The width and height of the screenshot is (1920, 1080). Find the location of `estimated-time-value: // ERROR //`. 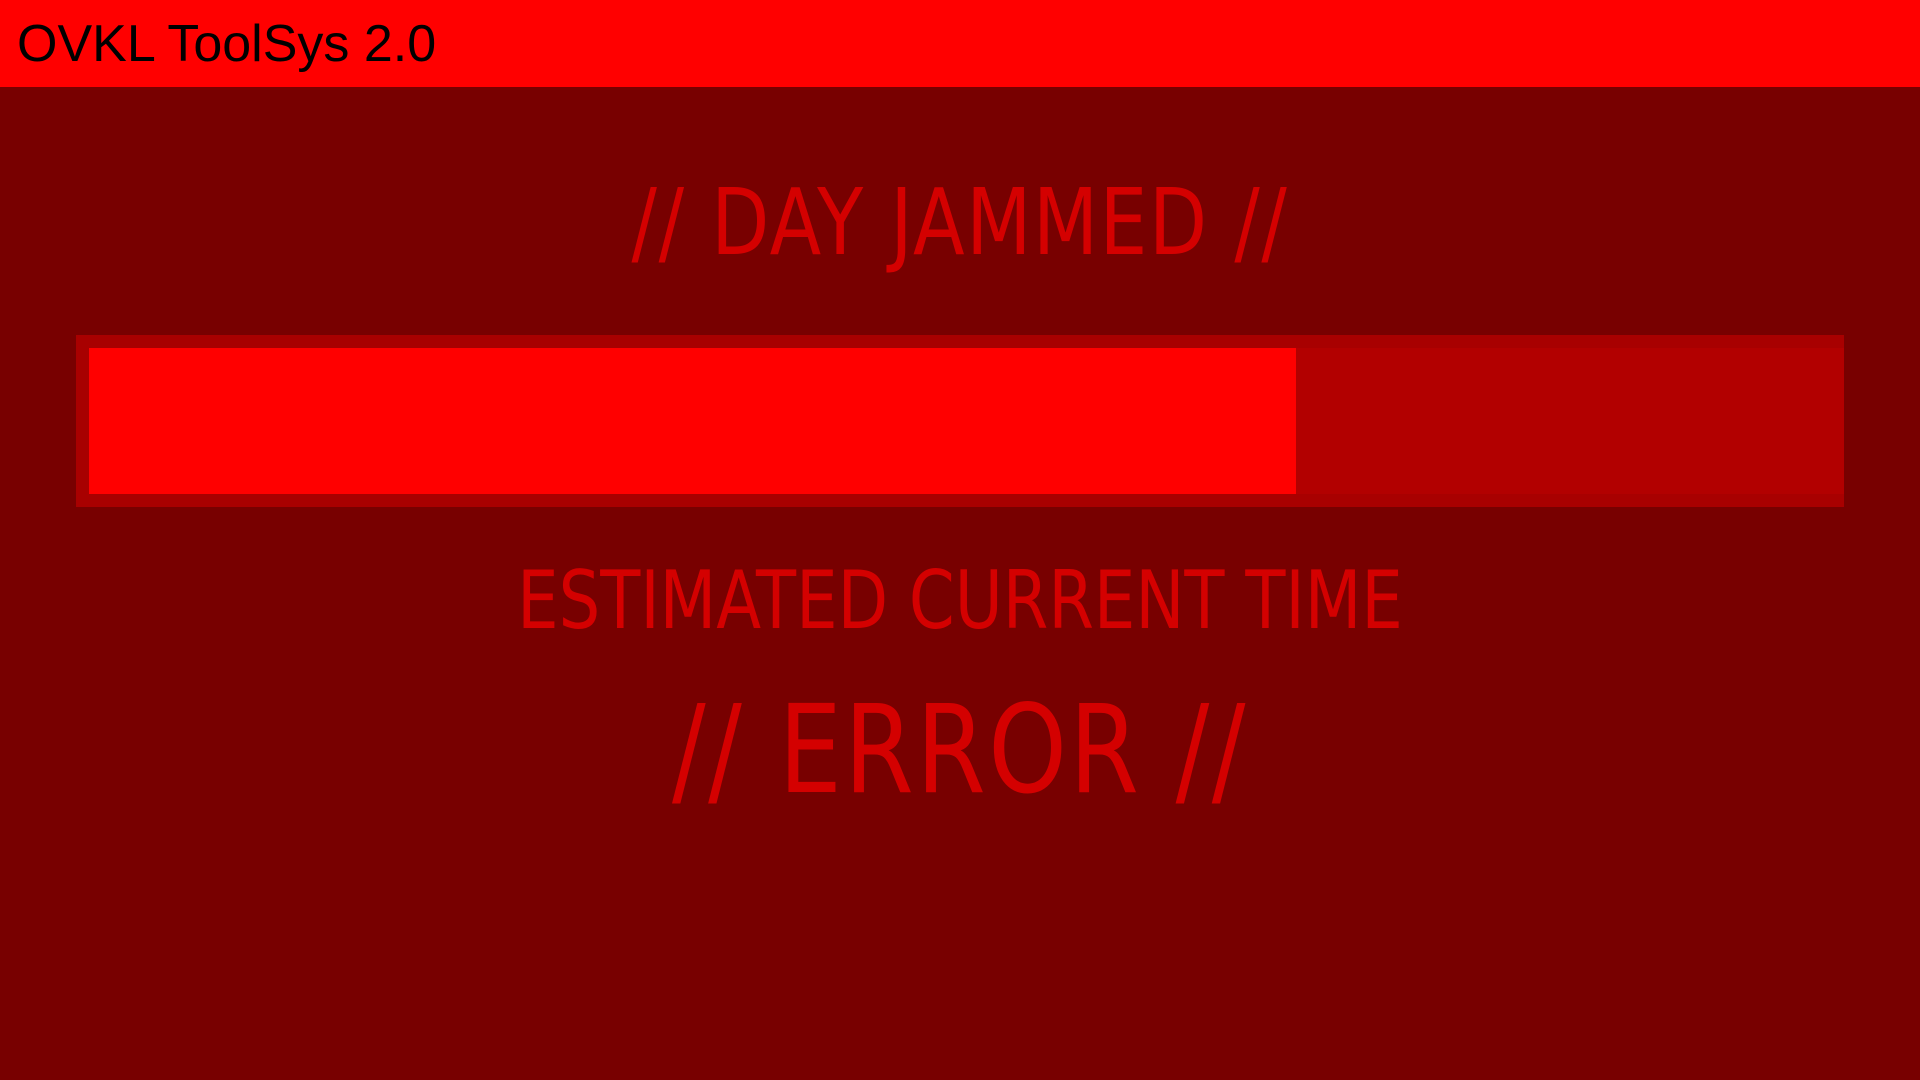

estimated-time-value: // ERROR // is located at coordinates (960, 750).